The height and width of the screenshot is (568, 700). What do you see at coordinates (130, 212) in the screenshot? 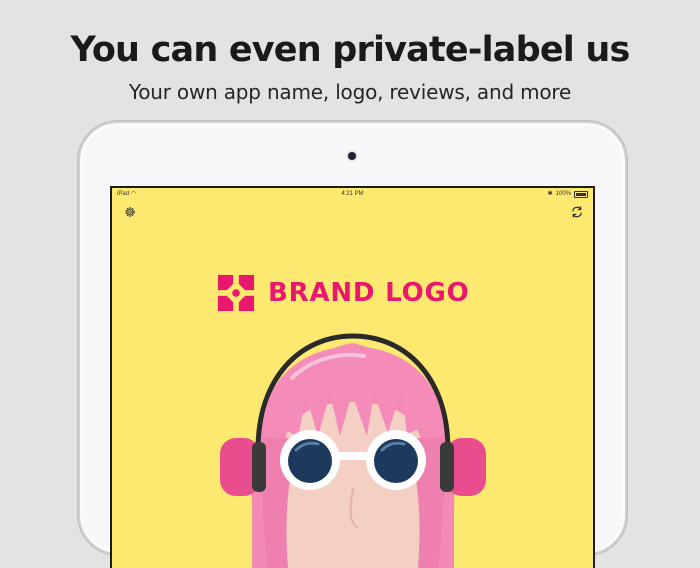
I see `gear-icon` at bounding box center [130, 212].